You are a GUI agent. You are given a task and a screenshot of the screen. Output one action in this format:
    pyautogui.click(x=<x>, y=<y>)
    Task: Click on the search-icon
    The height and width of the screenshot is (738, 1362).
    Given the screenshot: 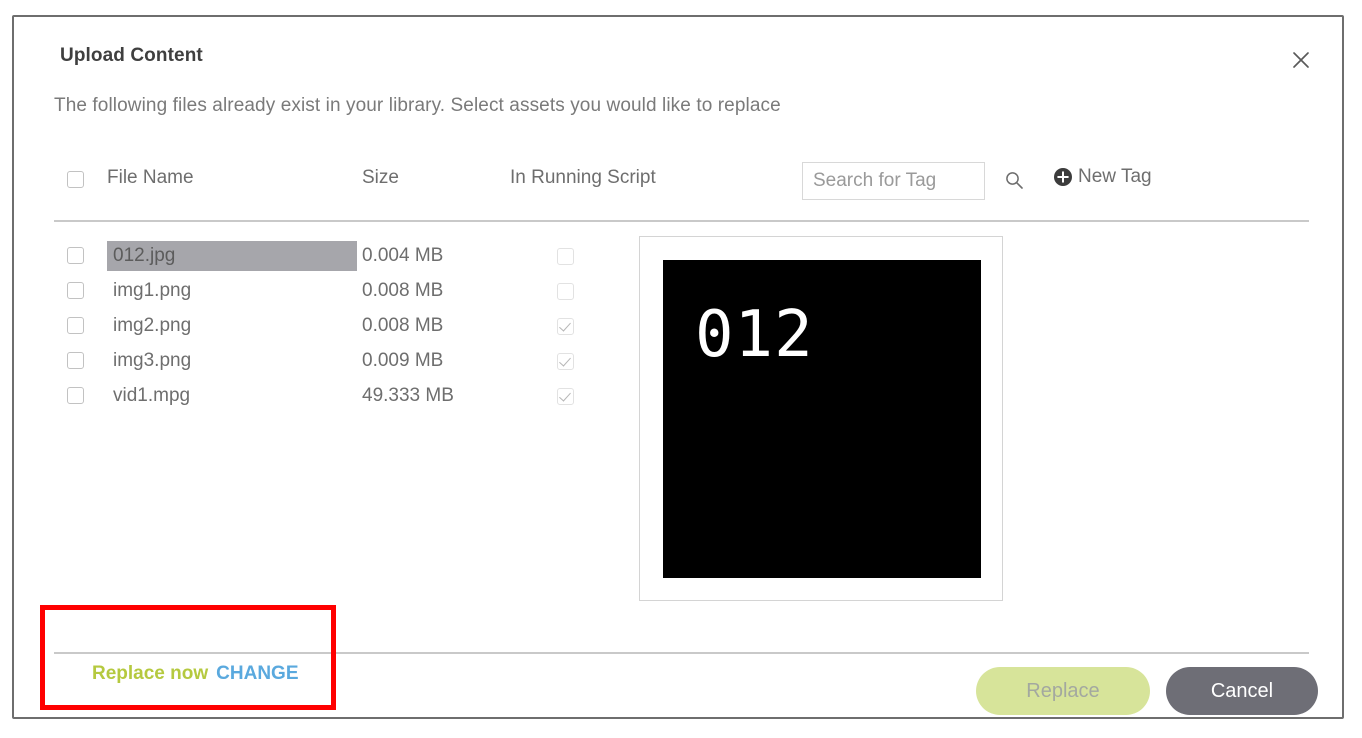 What is the action you would take?
    pyautogui.click(x=1014, y=180)
    